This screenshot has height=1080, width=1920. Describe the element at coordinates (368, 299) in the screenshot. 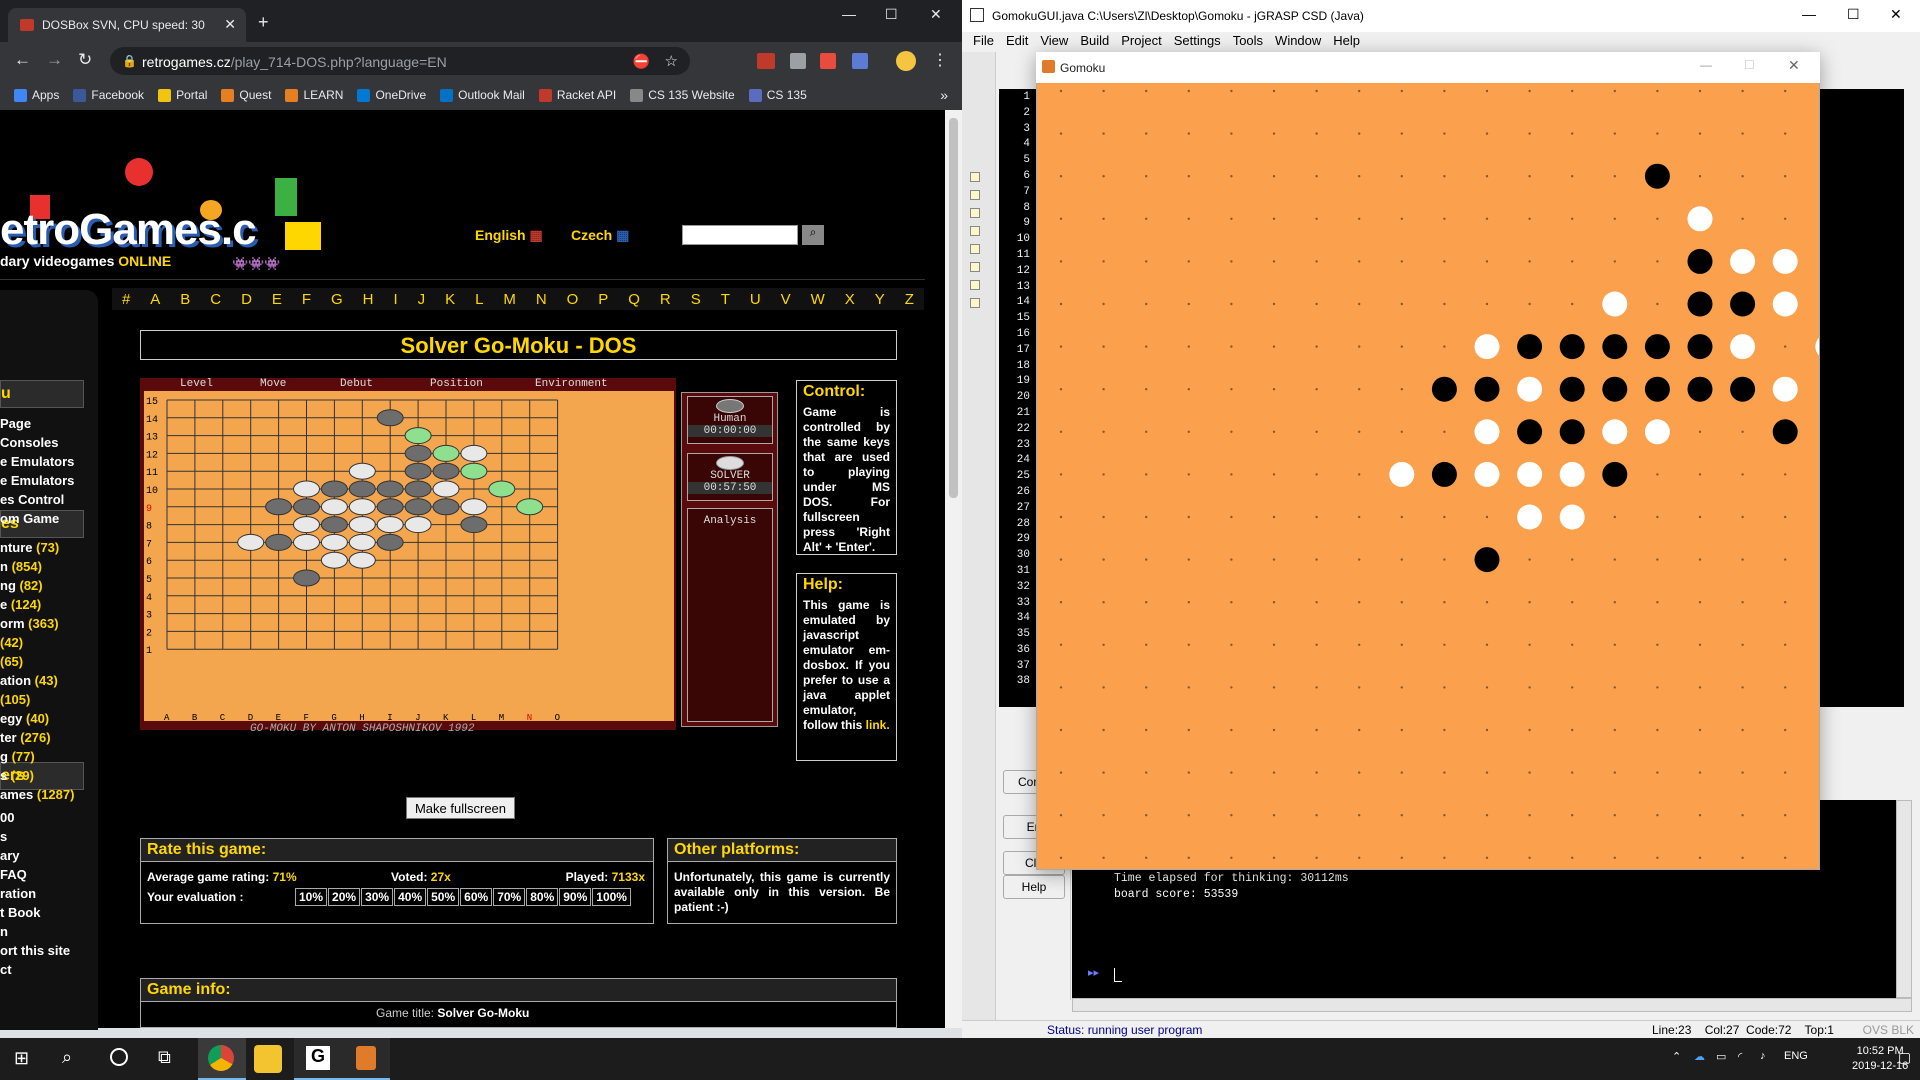

I see `alphabet-link: H` at that location.